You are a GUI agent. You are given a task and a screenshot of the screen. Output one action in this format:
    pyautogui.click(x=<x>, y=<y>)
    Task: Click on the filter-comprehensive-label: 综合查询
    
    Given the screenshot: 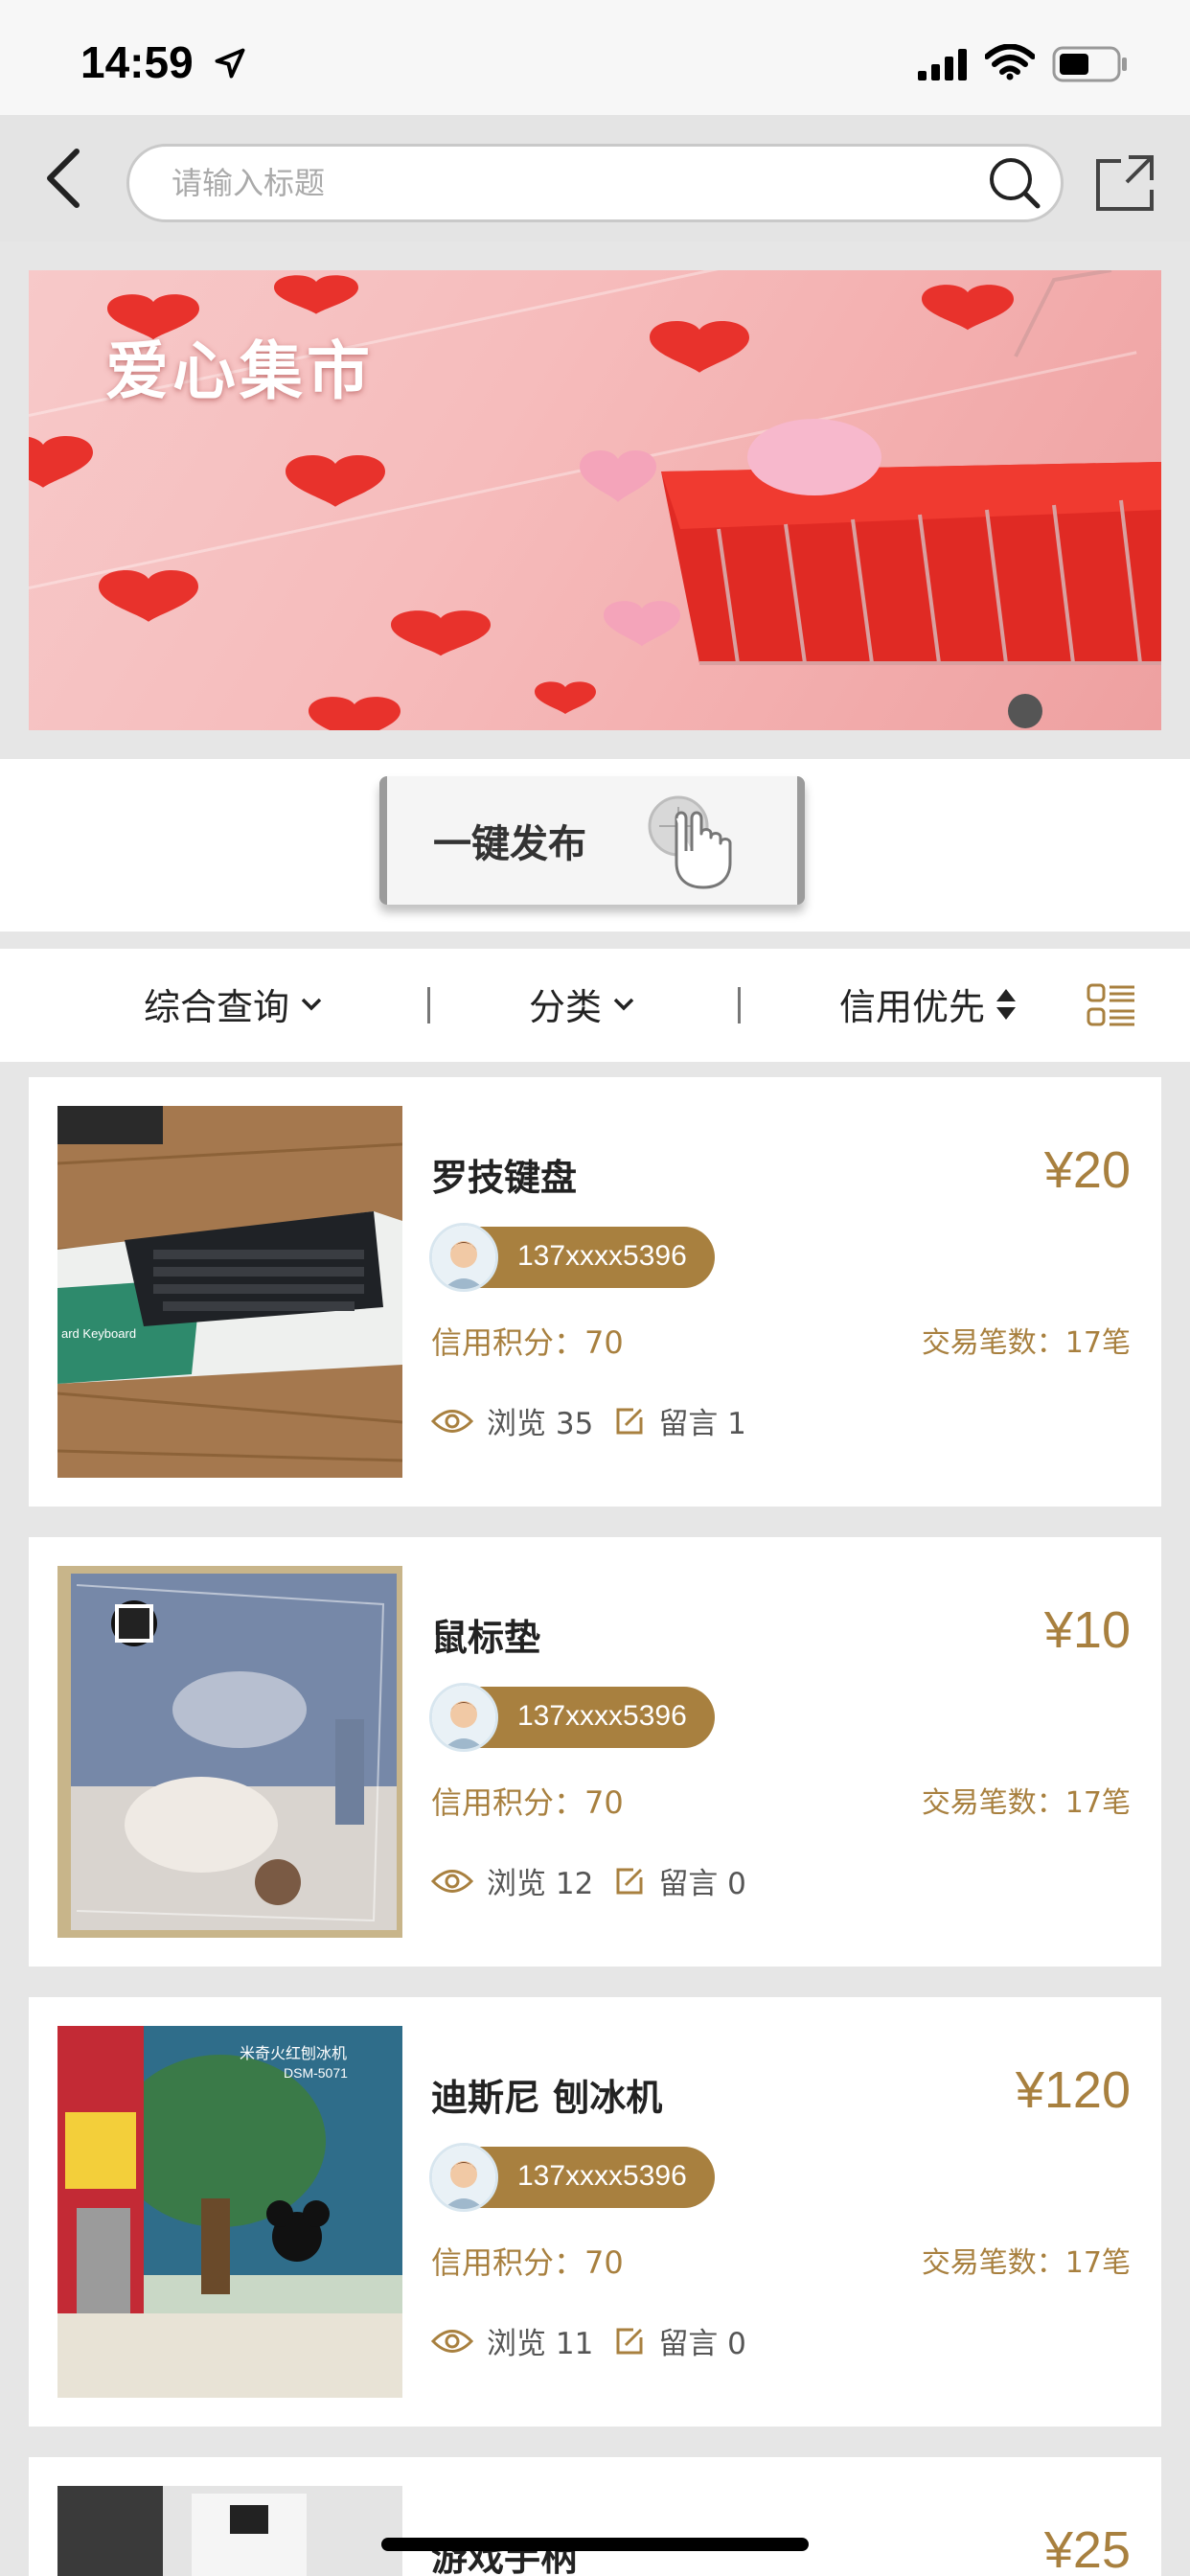 What is the action you would take?
    pyautogui.click(x=217, y=1007)
    